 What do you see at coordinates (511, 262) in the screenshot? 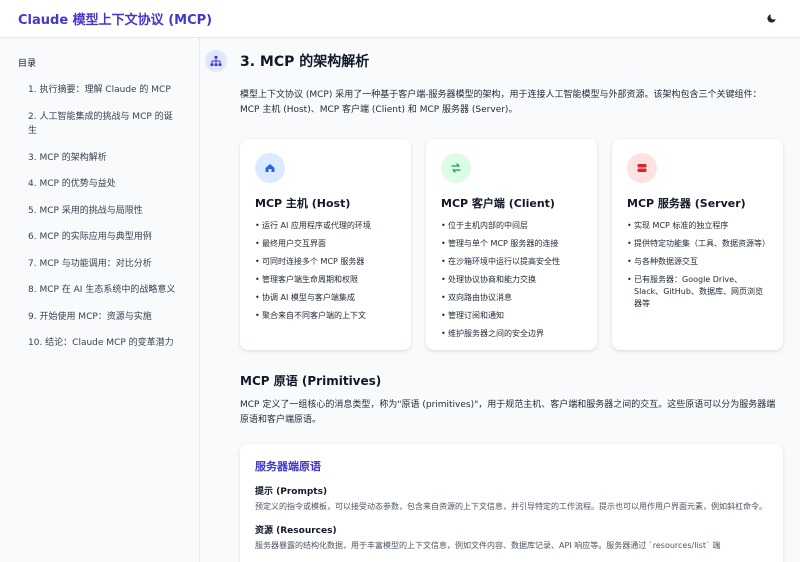
I see `list-item: 在沙箱环境中运行以提高安全性` at bounding box center [511, 262].